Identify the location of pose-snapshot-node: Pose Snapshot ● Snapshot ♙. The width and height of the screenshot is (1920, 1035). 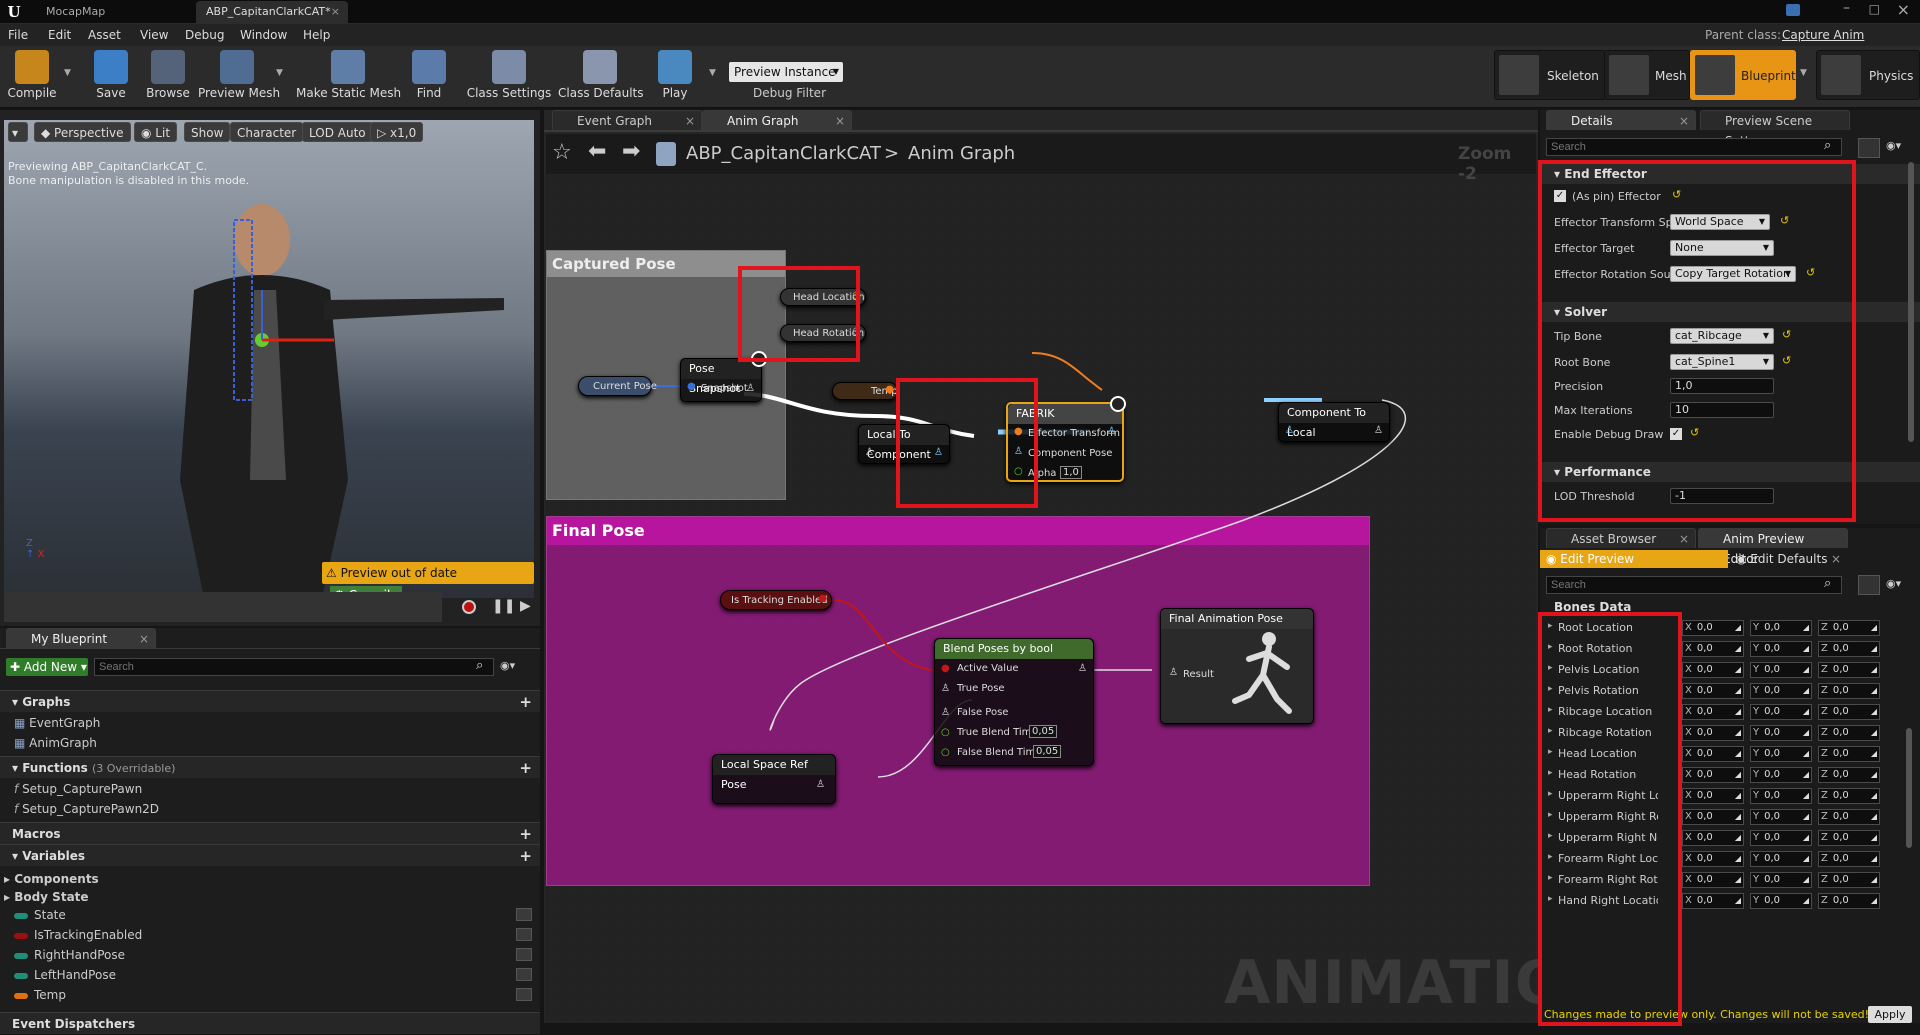
(723, 376).